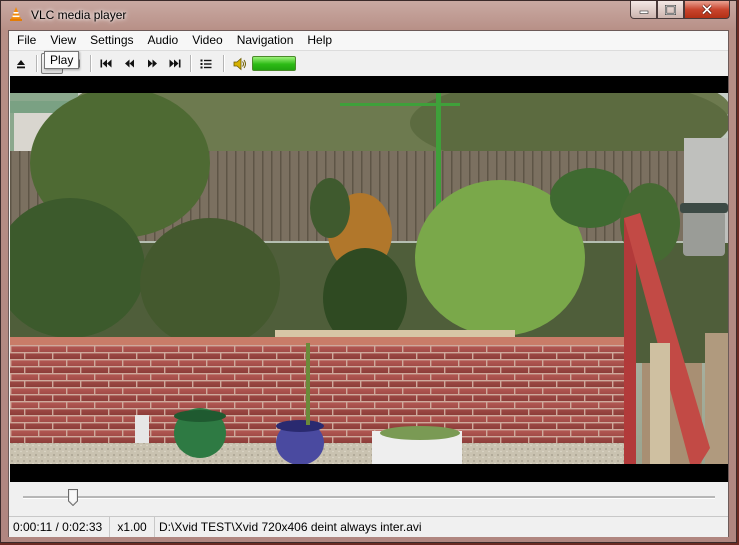 The image size is (739, 545). I want to click on status-playback-rate: x1.00, so click(132, 527).